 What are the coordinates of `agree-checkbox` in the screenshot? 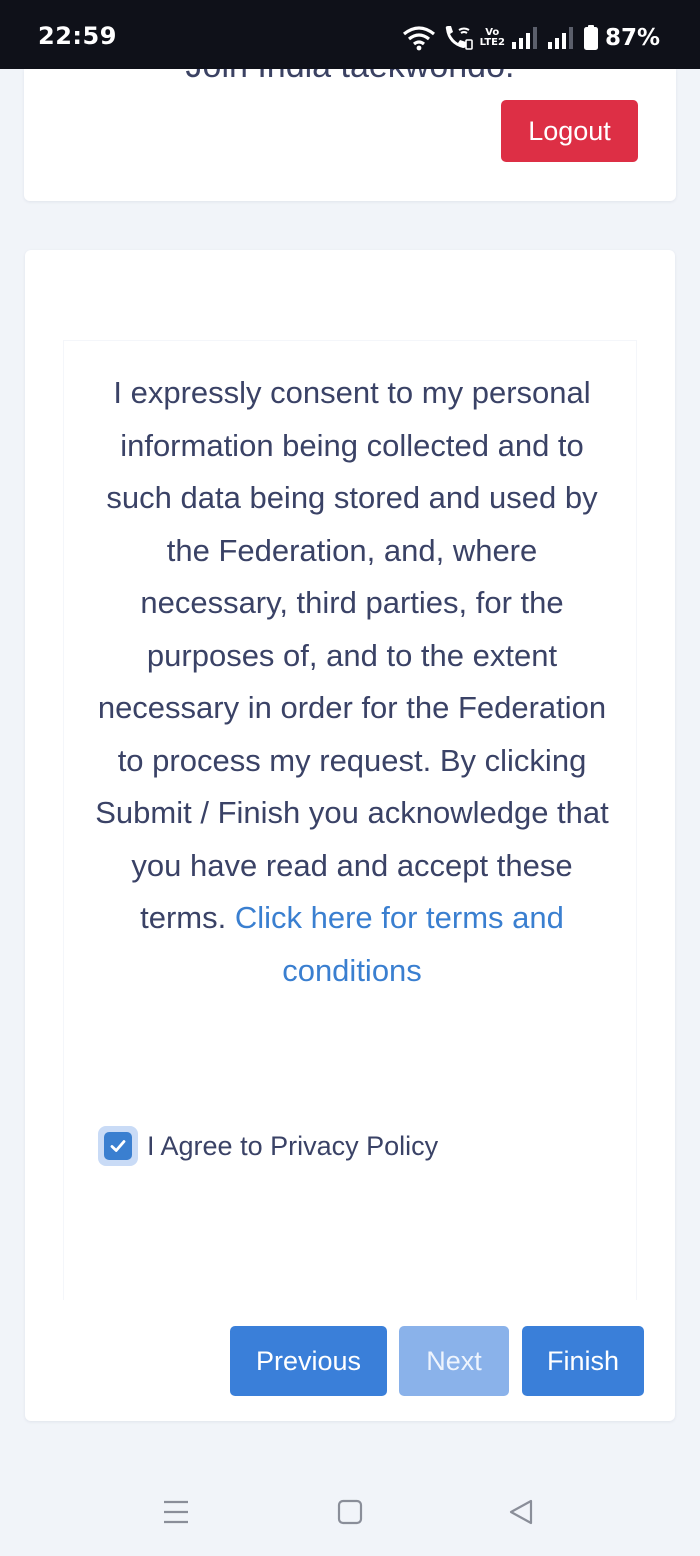 It's located at (118, 1146).